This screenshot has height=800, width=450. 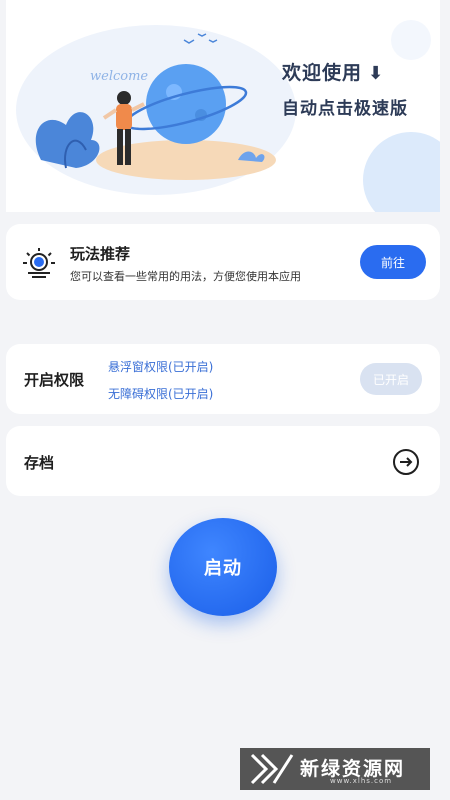 I want to click on welcome-script-text: welcome, so click(x=119, y=76).